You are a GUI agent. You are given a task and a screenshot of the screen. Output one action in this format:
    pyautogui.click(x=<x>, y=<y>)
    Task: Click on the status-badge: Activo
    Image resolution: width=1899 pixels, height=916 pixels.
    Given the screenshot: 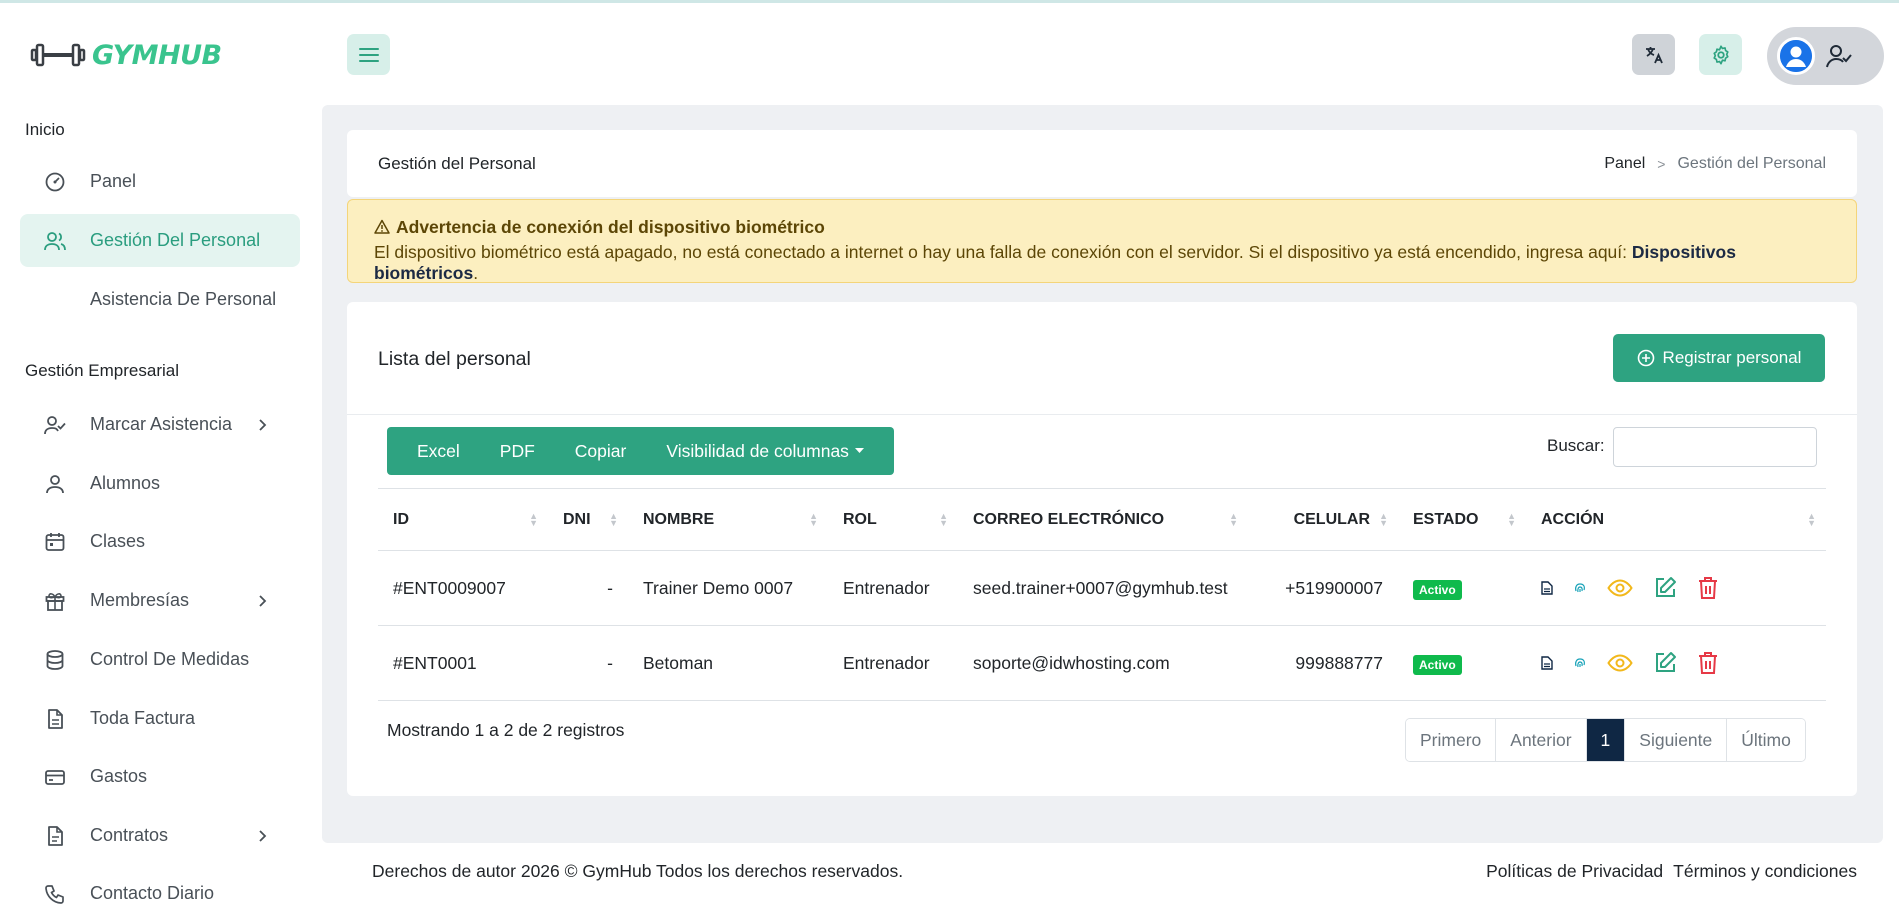 What is the action you would take?
    pyautogui.click(x=1437, y=589)
    